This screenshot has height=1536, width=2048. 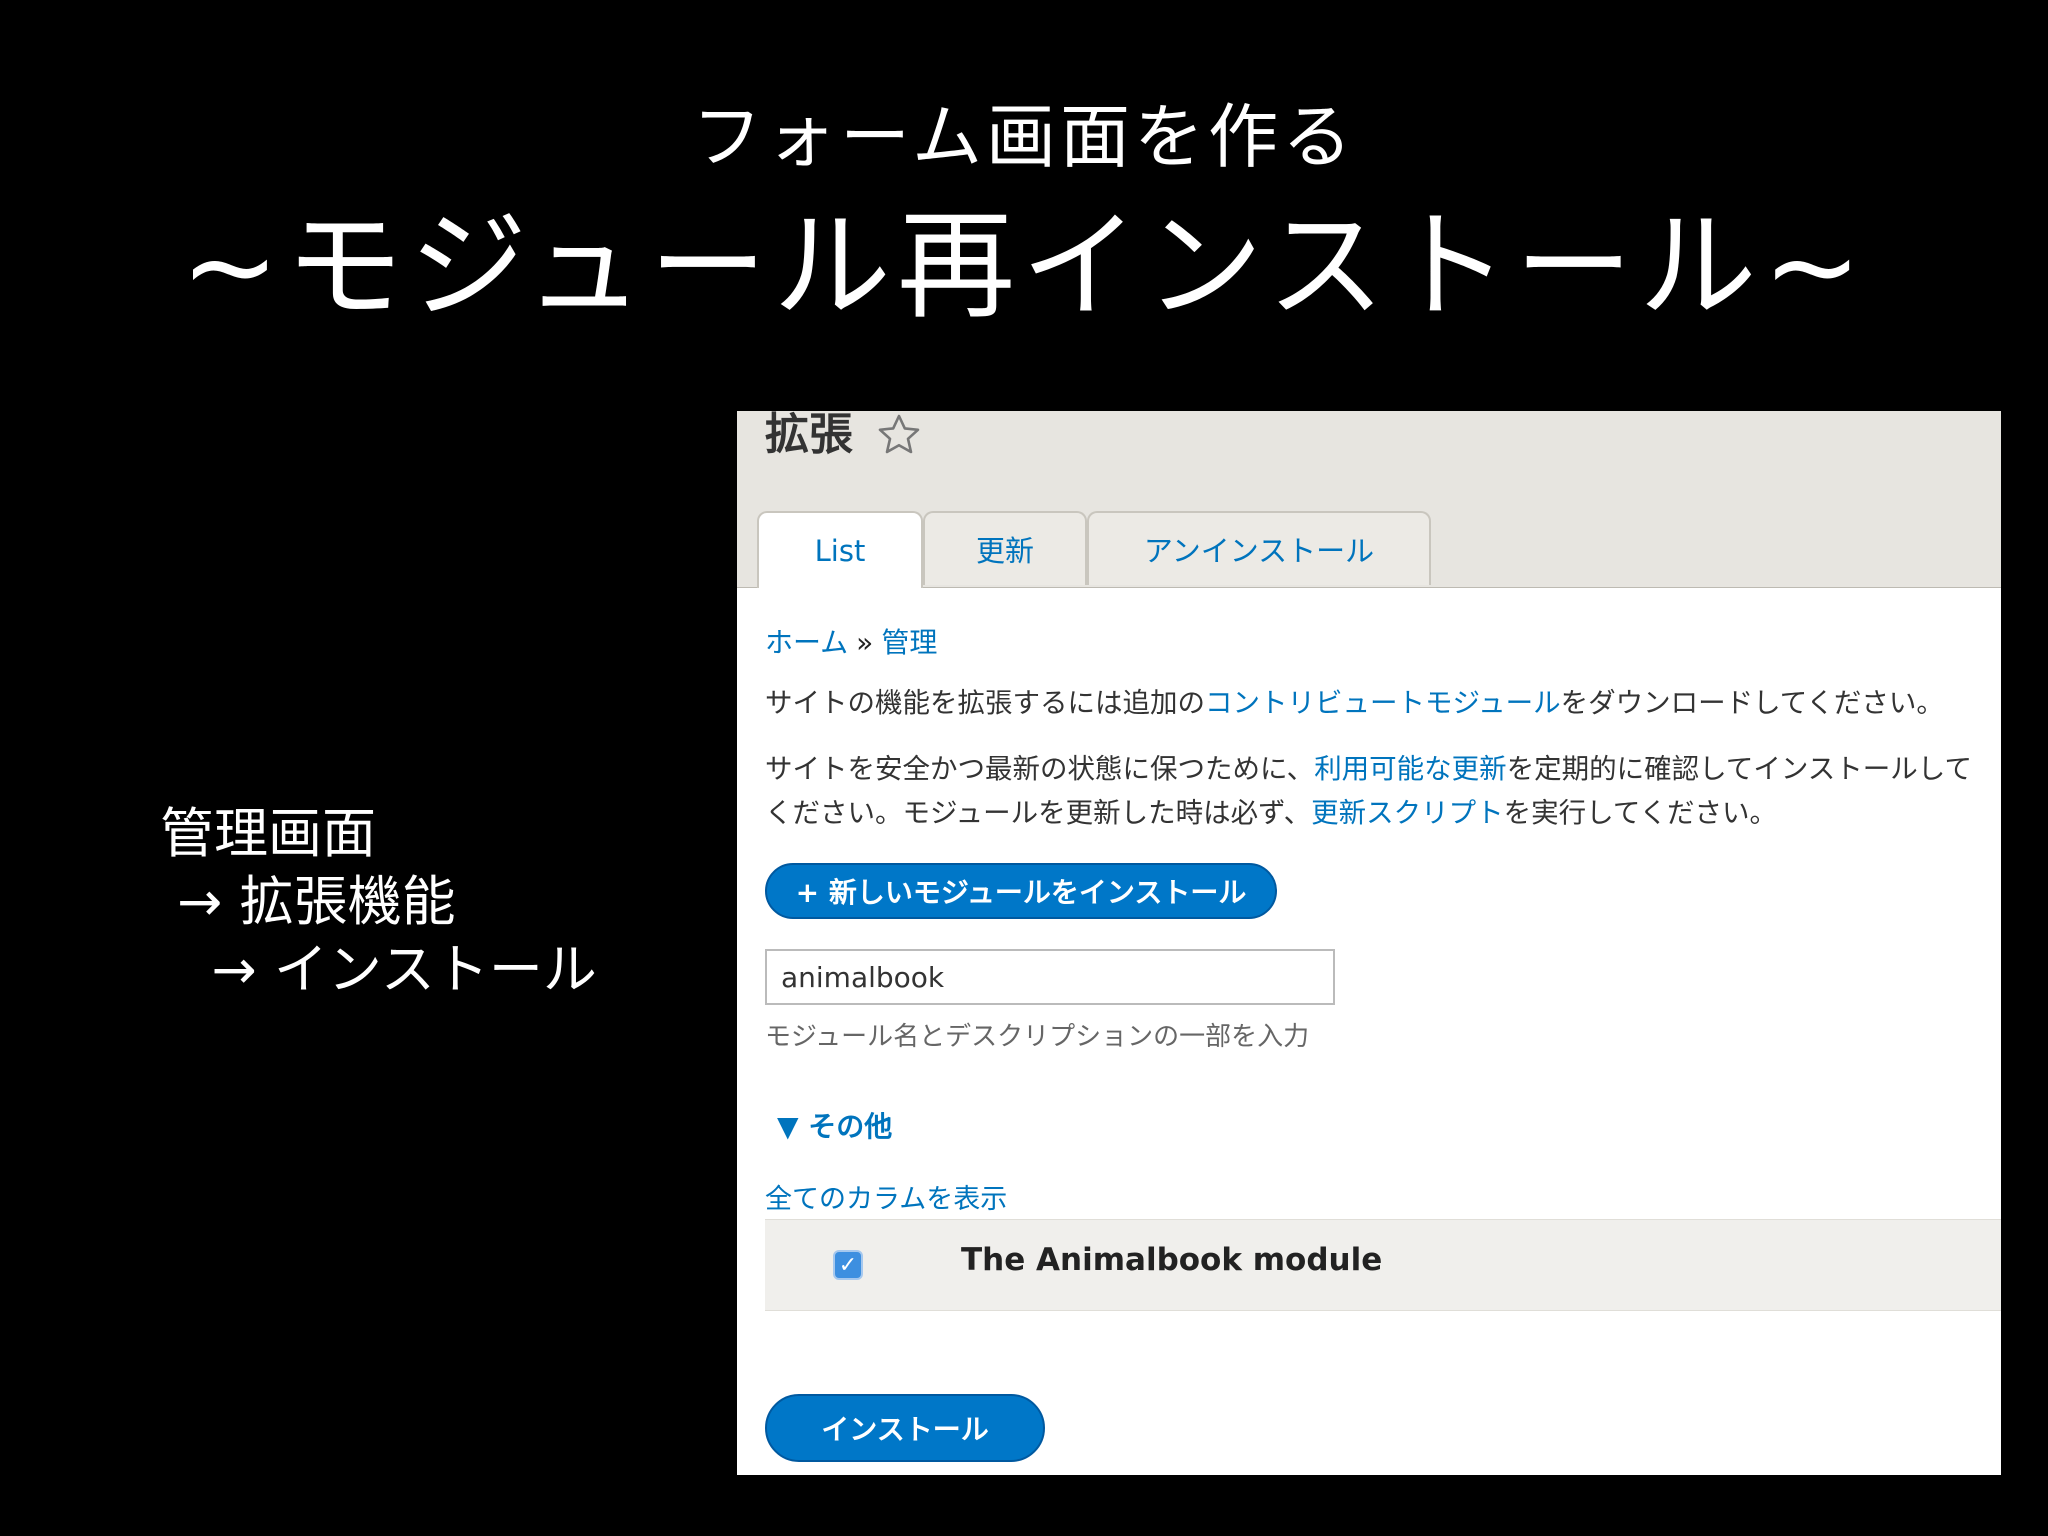 What do you see at coordinates (909, 642) in the screenshot?
I see `breadcrumb-admin: 管理` at bounding box center [909, 642].